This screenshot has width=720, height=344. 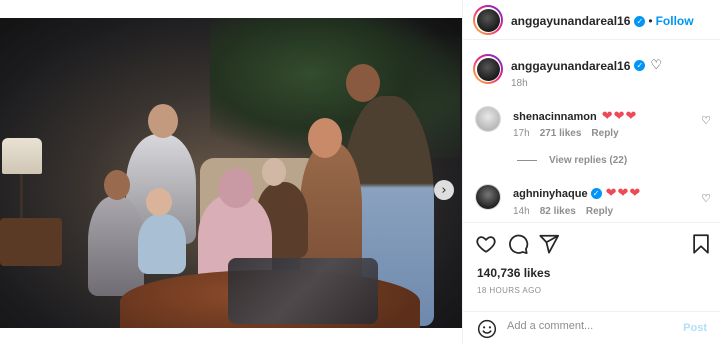 I want to click on comment-bubble-icon, so click(x=518, y=244).